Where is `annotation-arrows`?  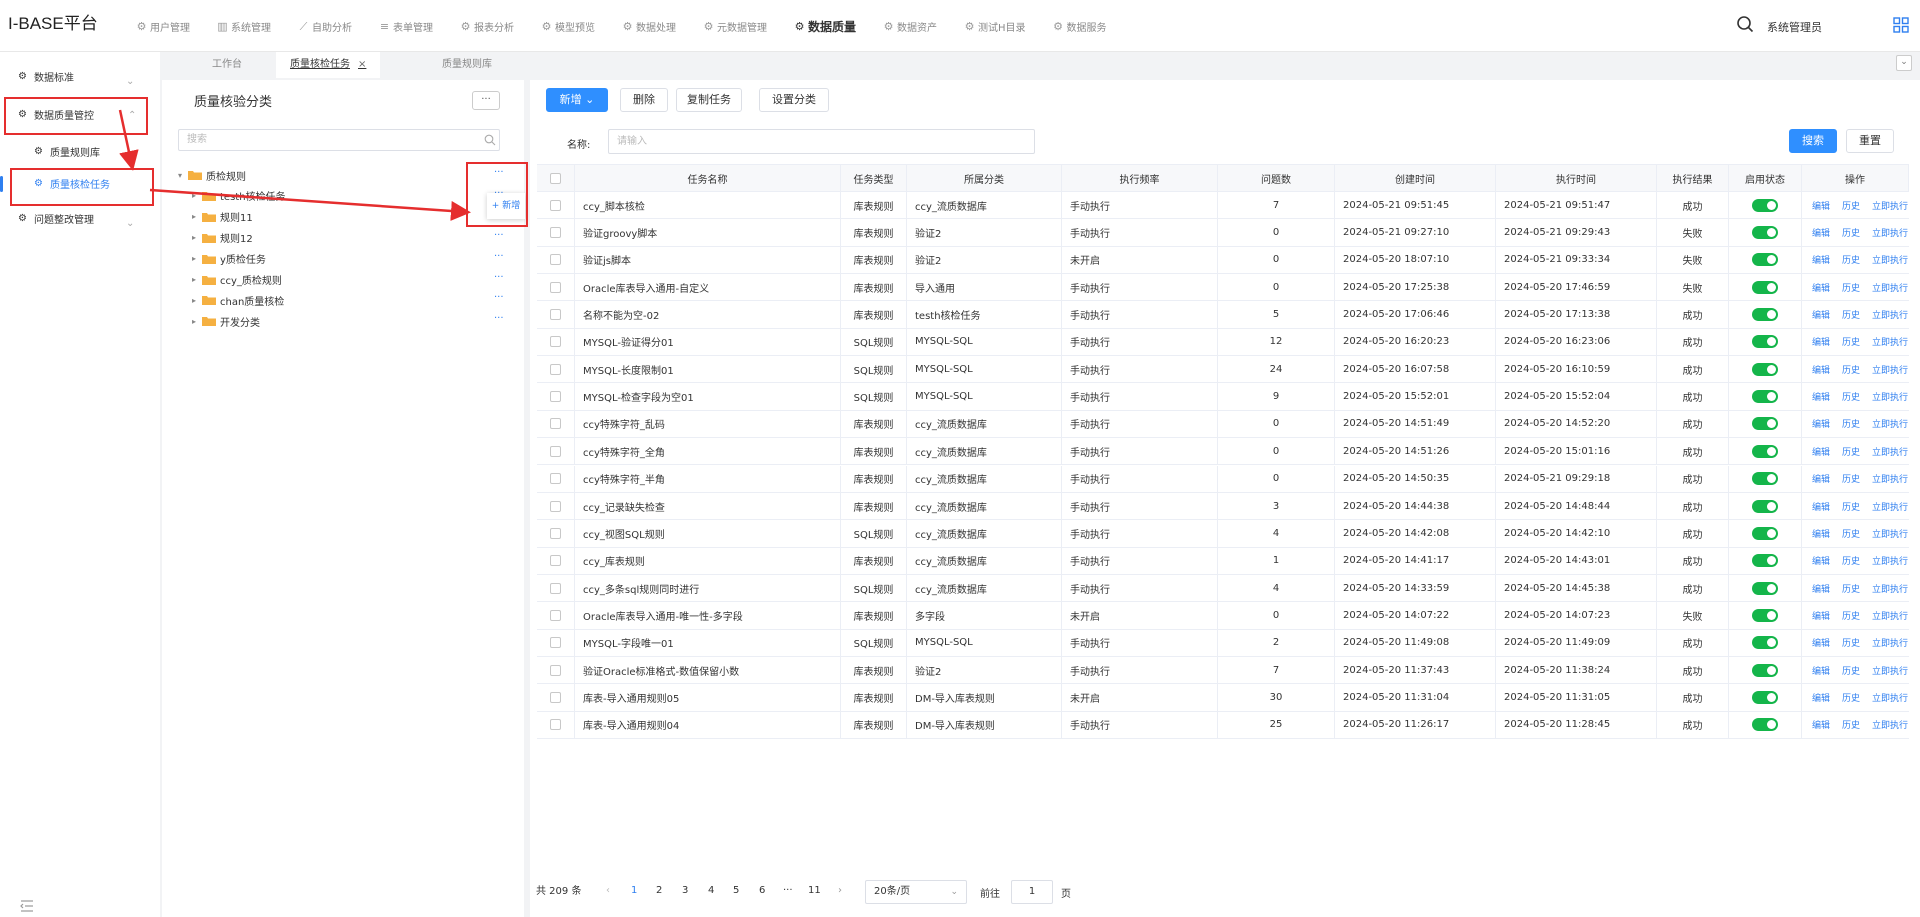
annotation-arrows is located at coordinates (294, 165).